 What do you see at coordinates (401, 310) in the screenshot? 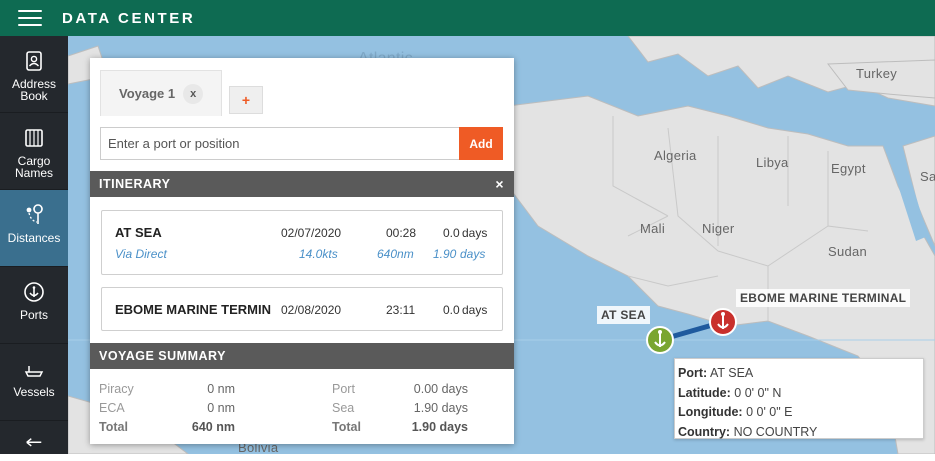
I see `leg-time: 23:11` at bounding box center [401, 310].